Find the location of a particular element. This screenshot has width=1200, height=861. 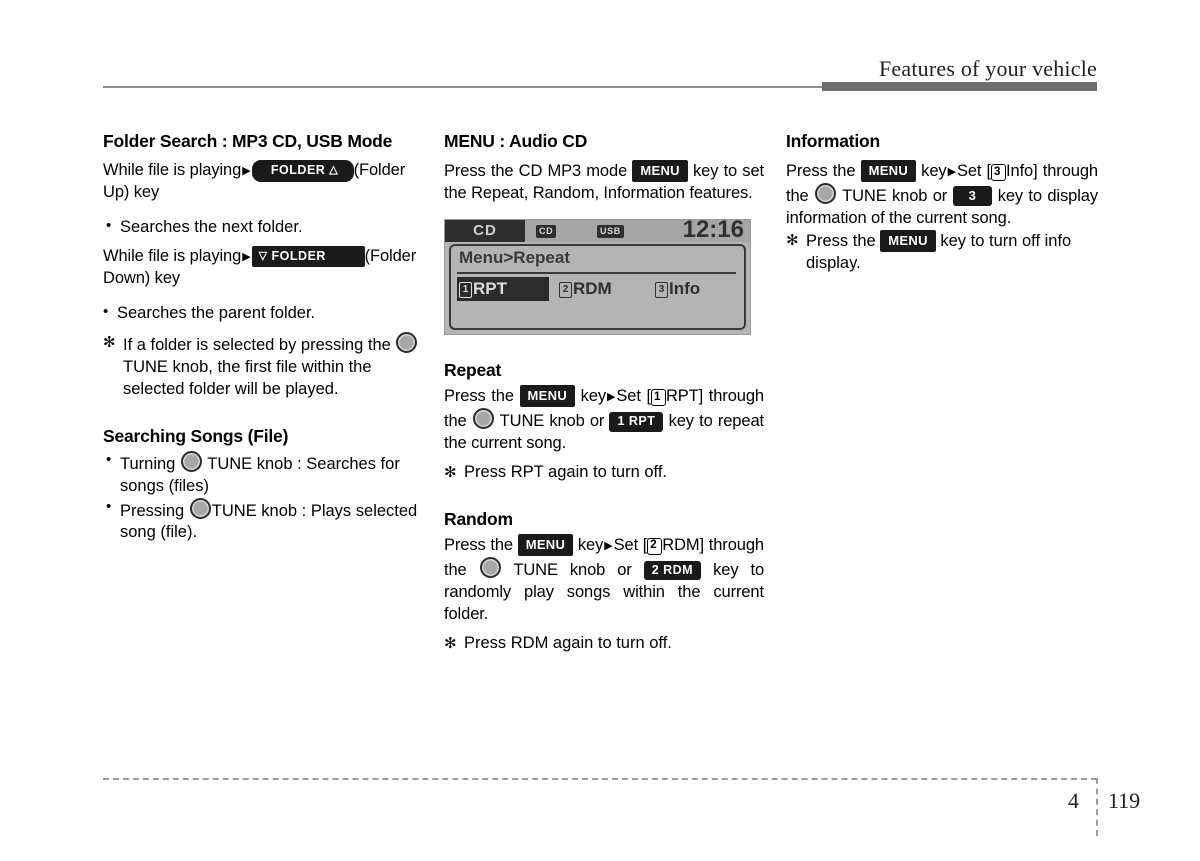

bullet-next-folder: Searches the next folder. is located at coordinates (262, 227).